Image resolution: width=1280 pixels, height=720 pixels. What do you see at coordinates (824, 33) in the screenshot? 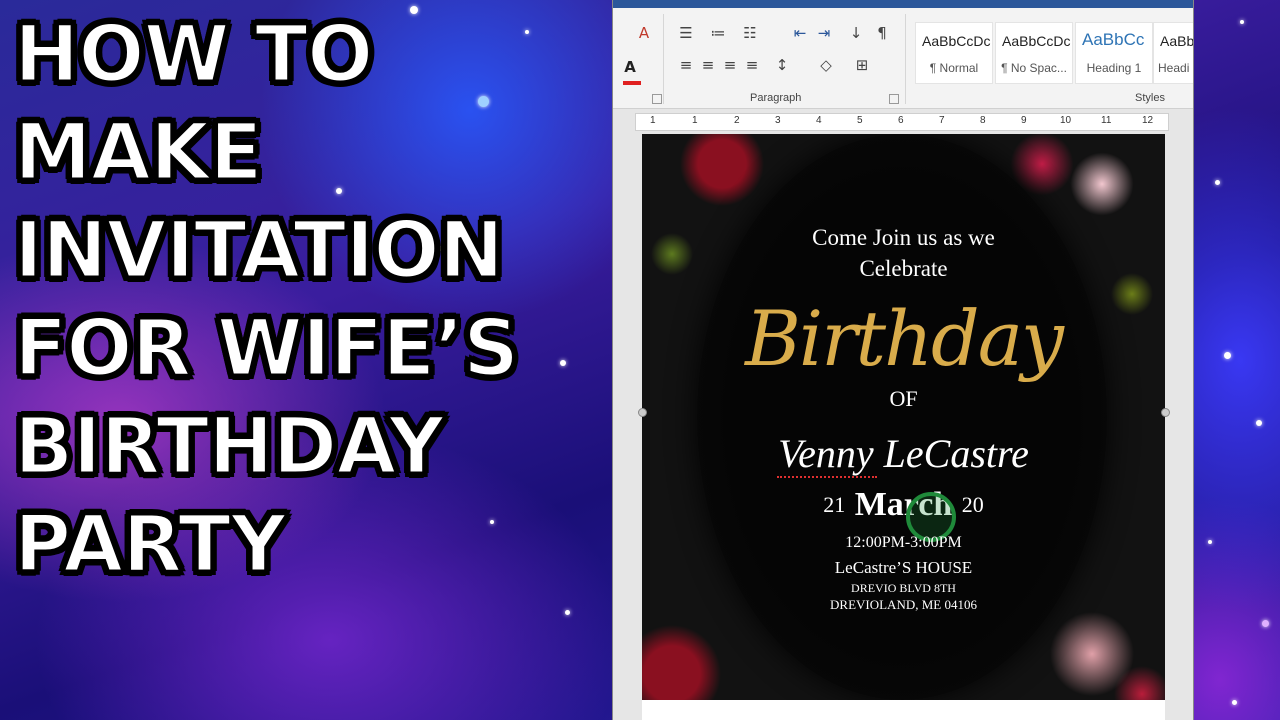
I see `increase-indent-icon: ⇥` at bounding box center [824, 33].